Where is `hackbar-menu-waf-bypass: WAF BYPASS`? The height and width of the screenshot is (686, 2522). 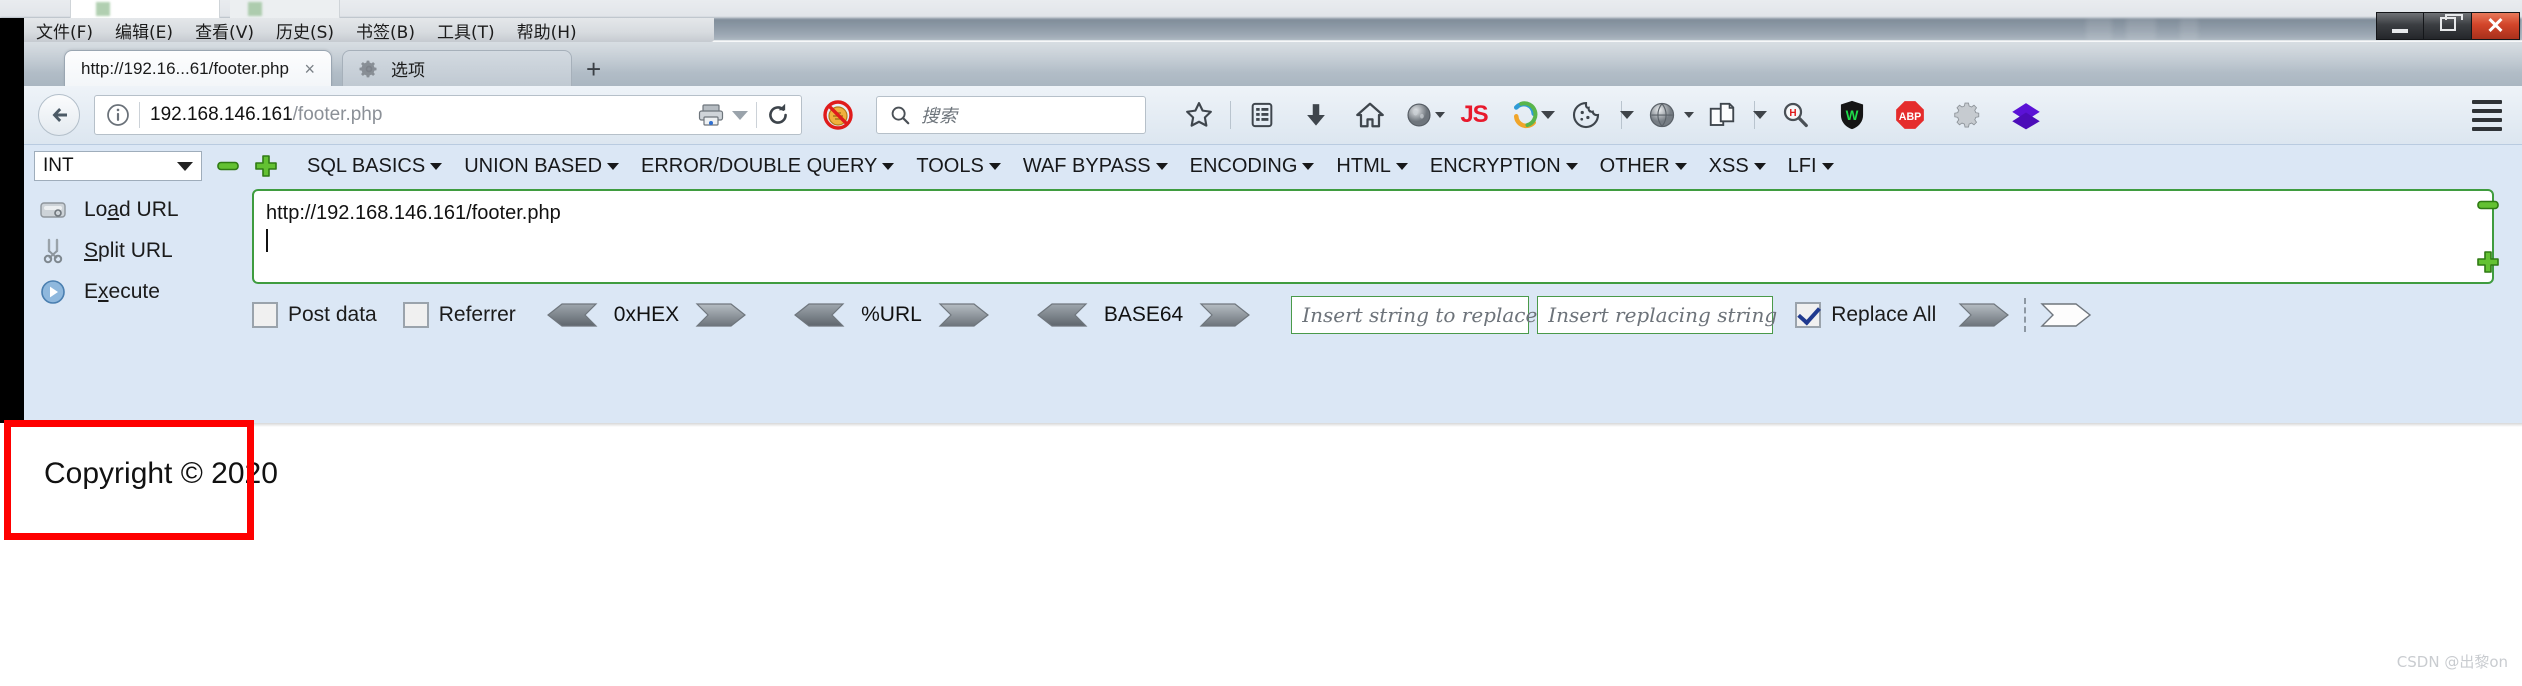 hackbar-menu-waf-bypass: WAF BYPASS is located at coordinates (1095, 166).